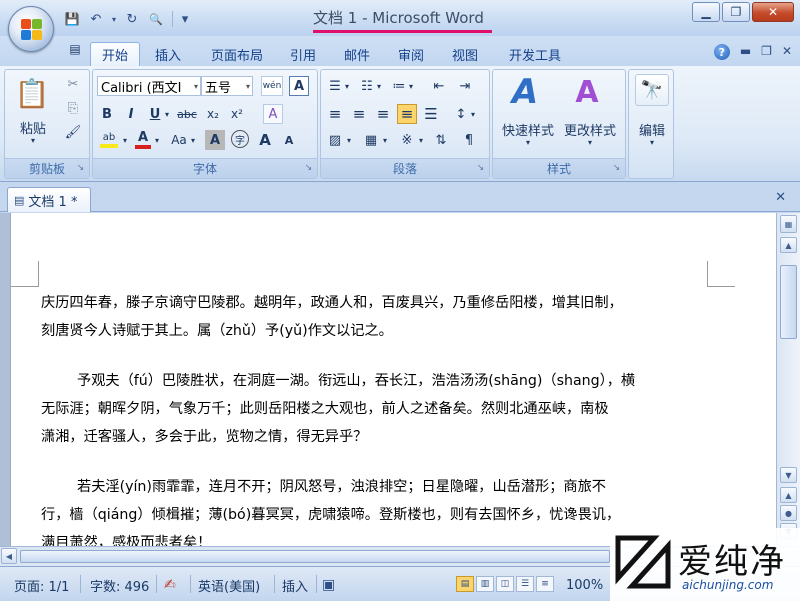 This screenshot has height=601, width=800. I want to click on tab-references: 引用, so click(303, 54).